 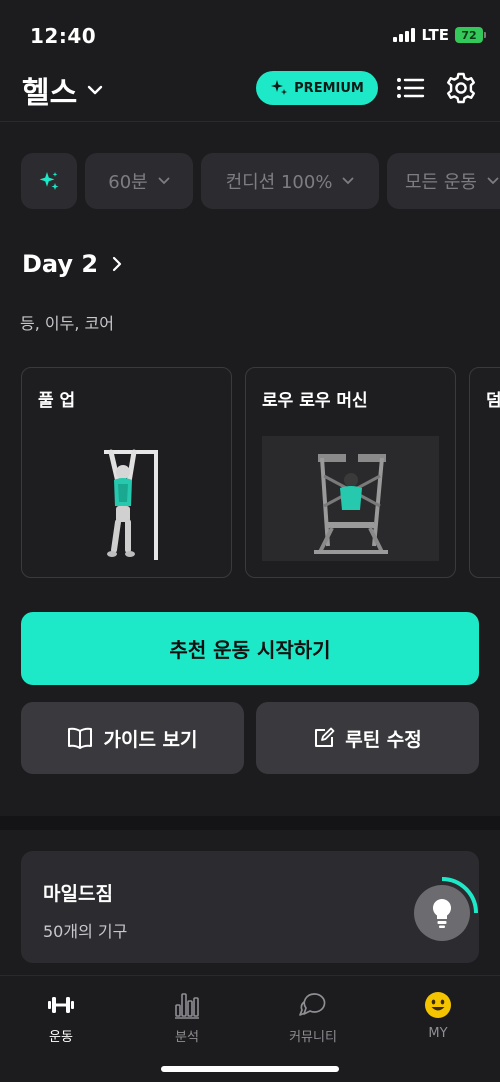 I want to click on signal-icon, so click(x=404, y=35).